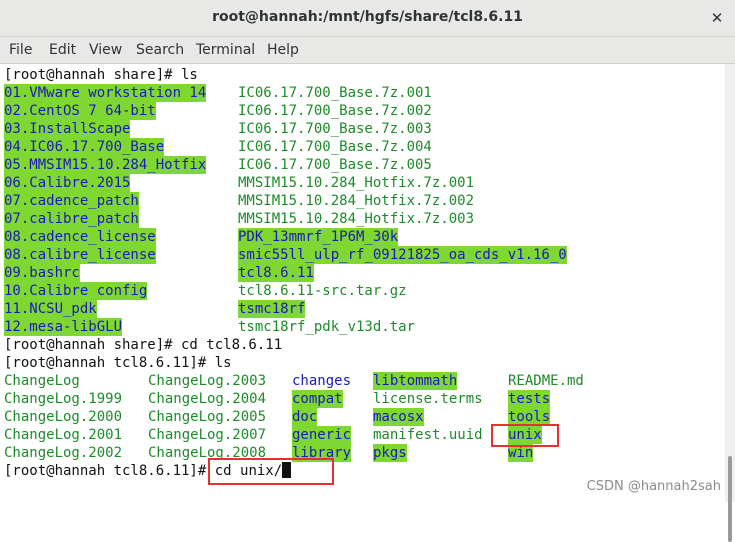  What do you see at coordinates (105, 165) in the screenshot?
I see `directory-entry: 05.MMSIM15.10.284_Hotfix` at bounding box center [105, 165].